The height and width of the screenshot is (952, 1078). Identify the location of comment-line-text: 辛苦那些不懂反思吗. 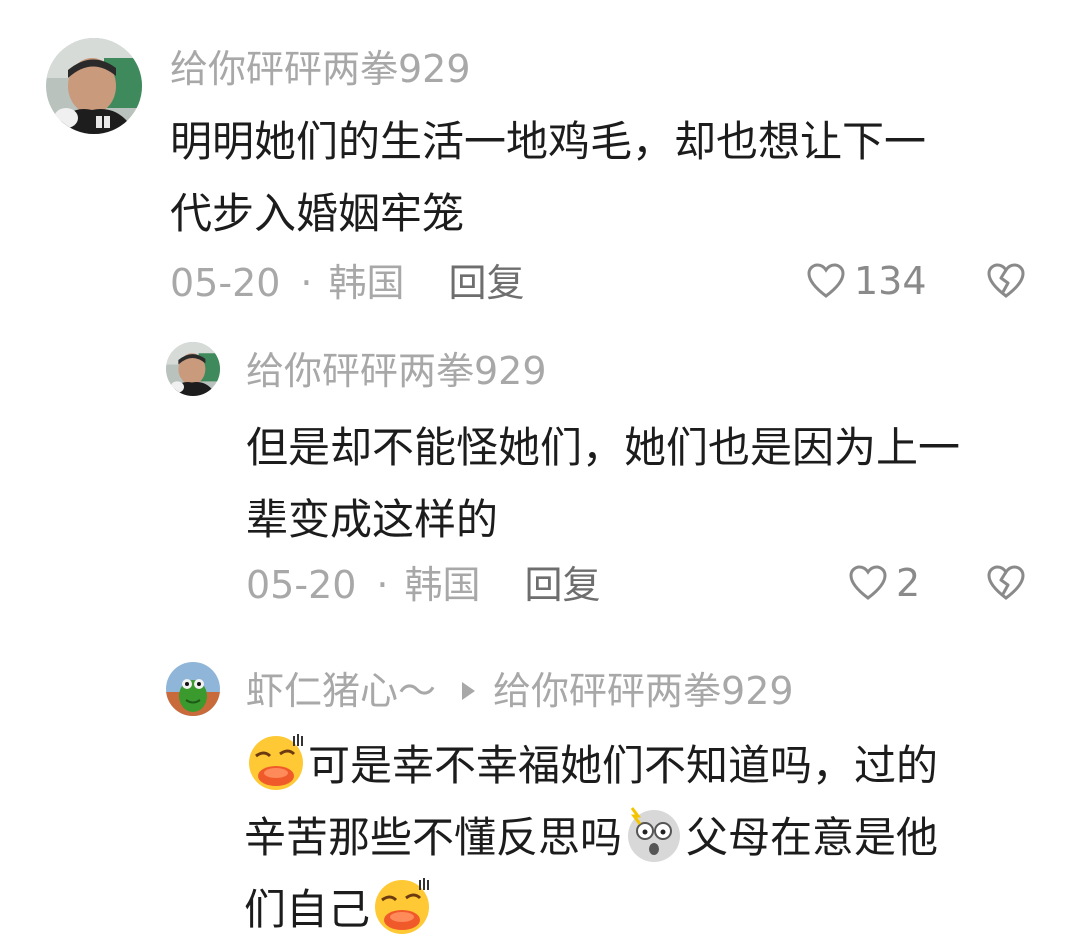
(433, 837).